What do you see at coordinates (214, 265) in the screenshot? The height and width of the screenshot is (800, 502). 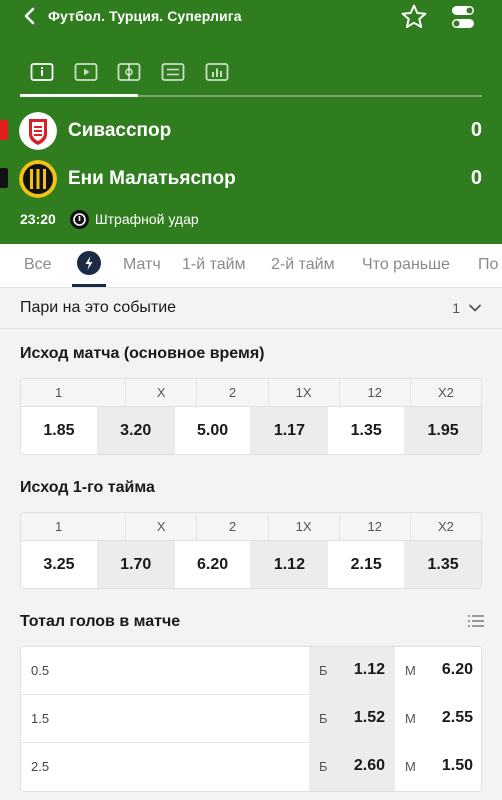 I see `tab-first-half: 1-й тайм` at bounding box center [214, 265].